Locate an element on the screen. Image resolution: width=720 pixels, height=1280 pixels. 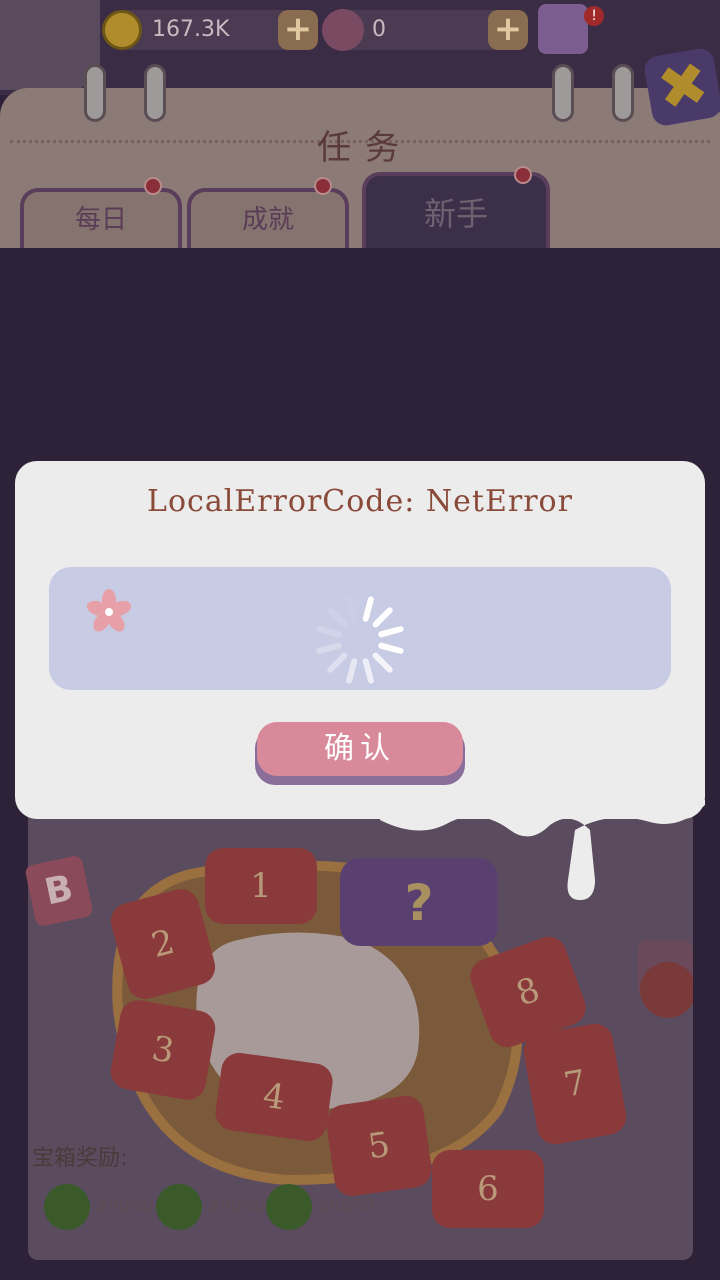
board-tile-3: 3 is located at coordinates (163, 1050).